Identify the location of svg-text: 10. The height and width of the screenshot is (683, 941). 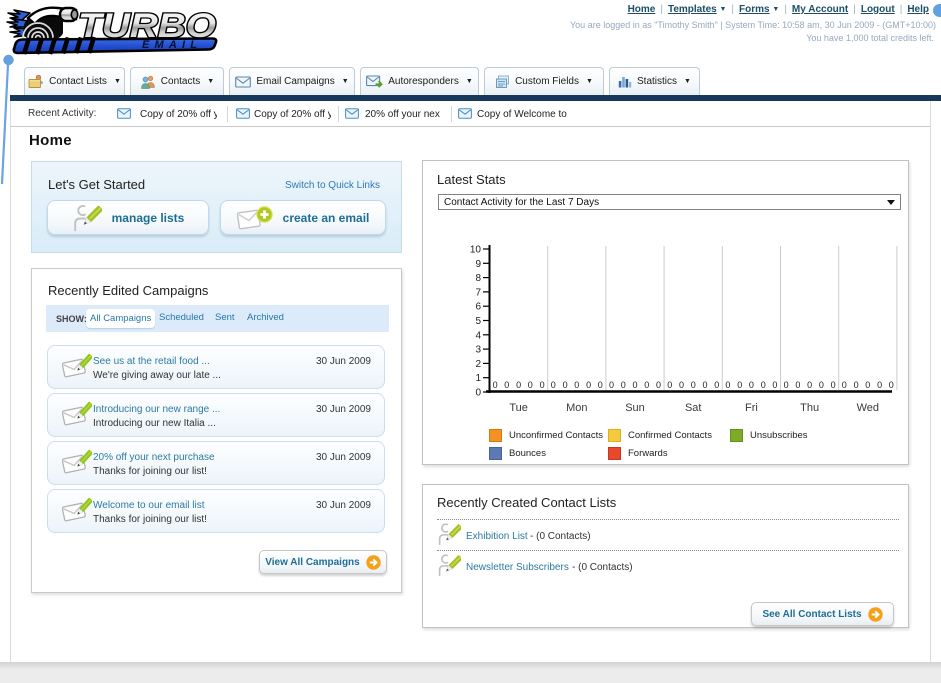
(476, 250).